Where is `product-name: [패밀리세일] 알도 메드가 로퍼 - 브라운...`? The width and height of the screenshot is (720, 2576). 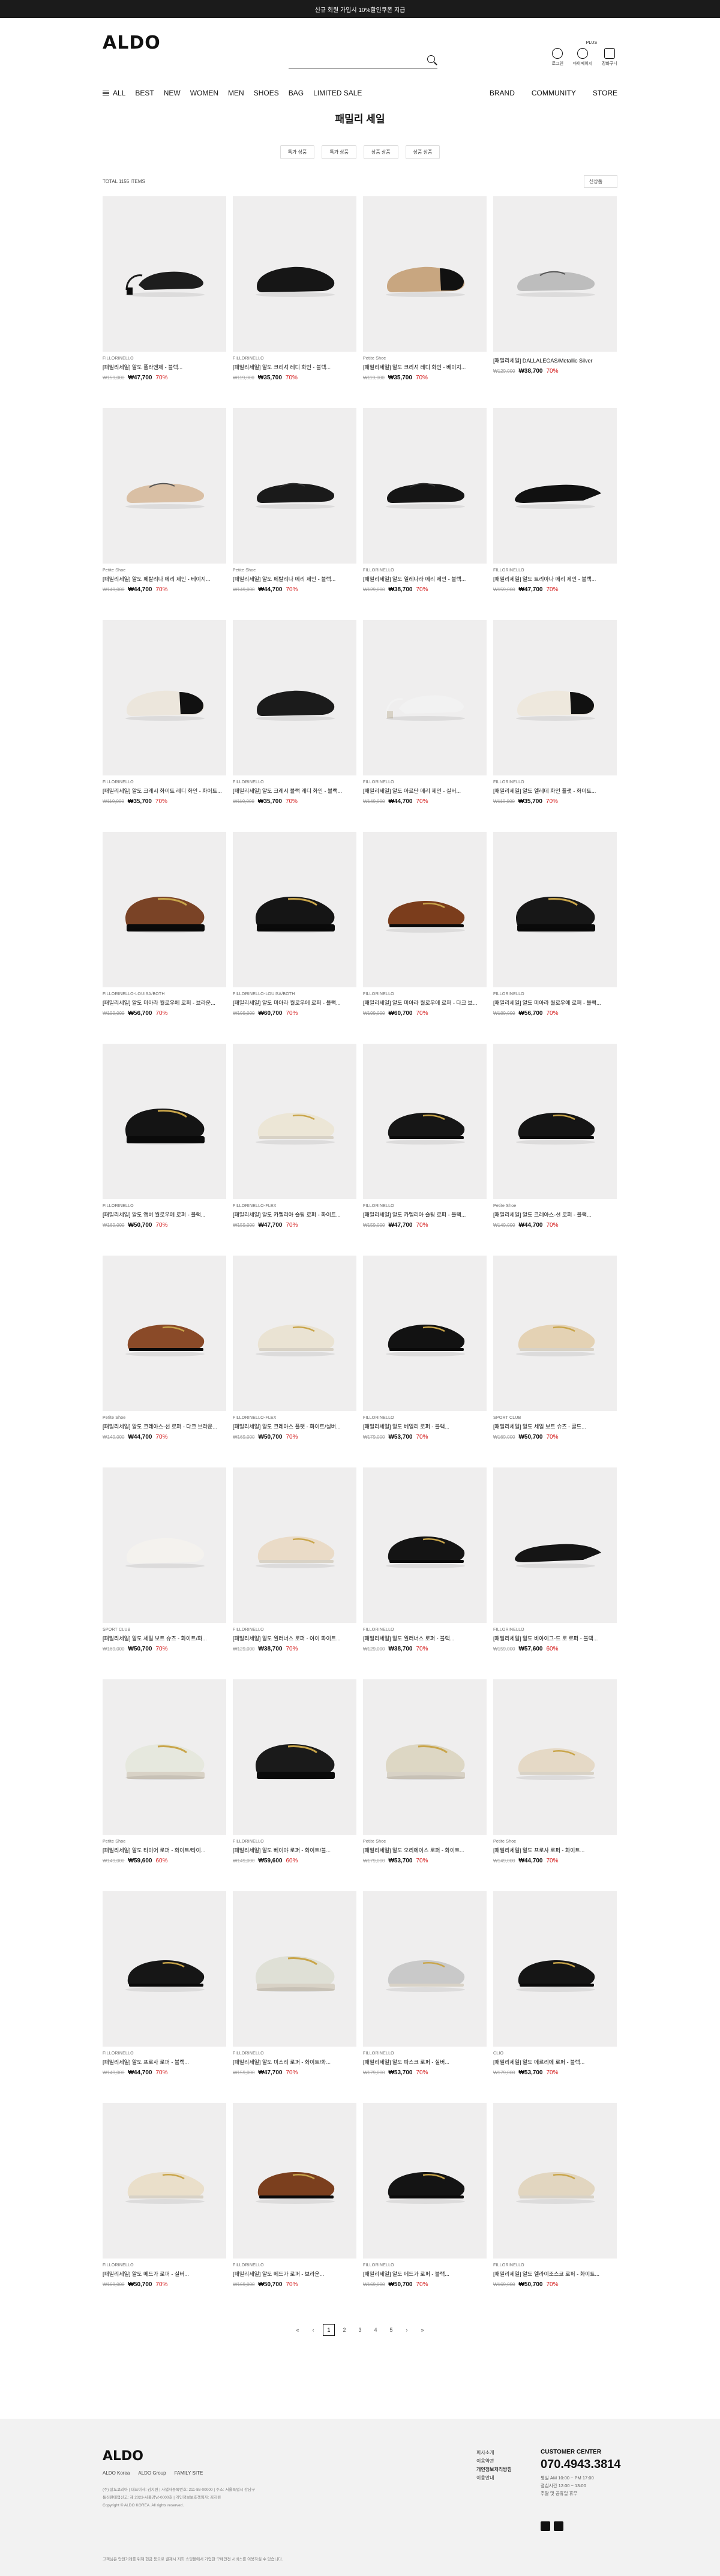
product-name: [패밀리세일] 알도 메드가 로퍼 - 브라운... is located at coordinates (294, 2274).